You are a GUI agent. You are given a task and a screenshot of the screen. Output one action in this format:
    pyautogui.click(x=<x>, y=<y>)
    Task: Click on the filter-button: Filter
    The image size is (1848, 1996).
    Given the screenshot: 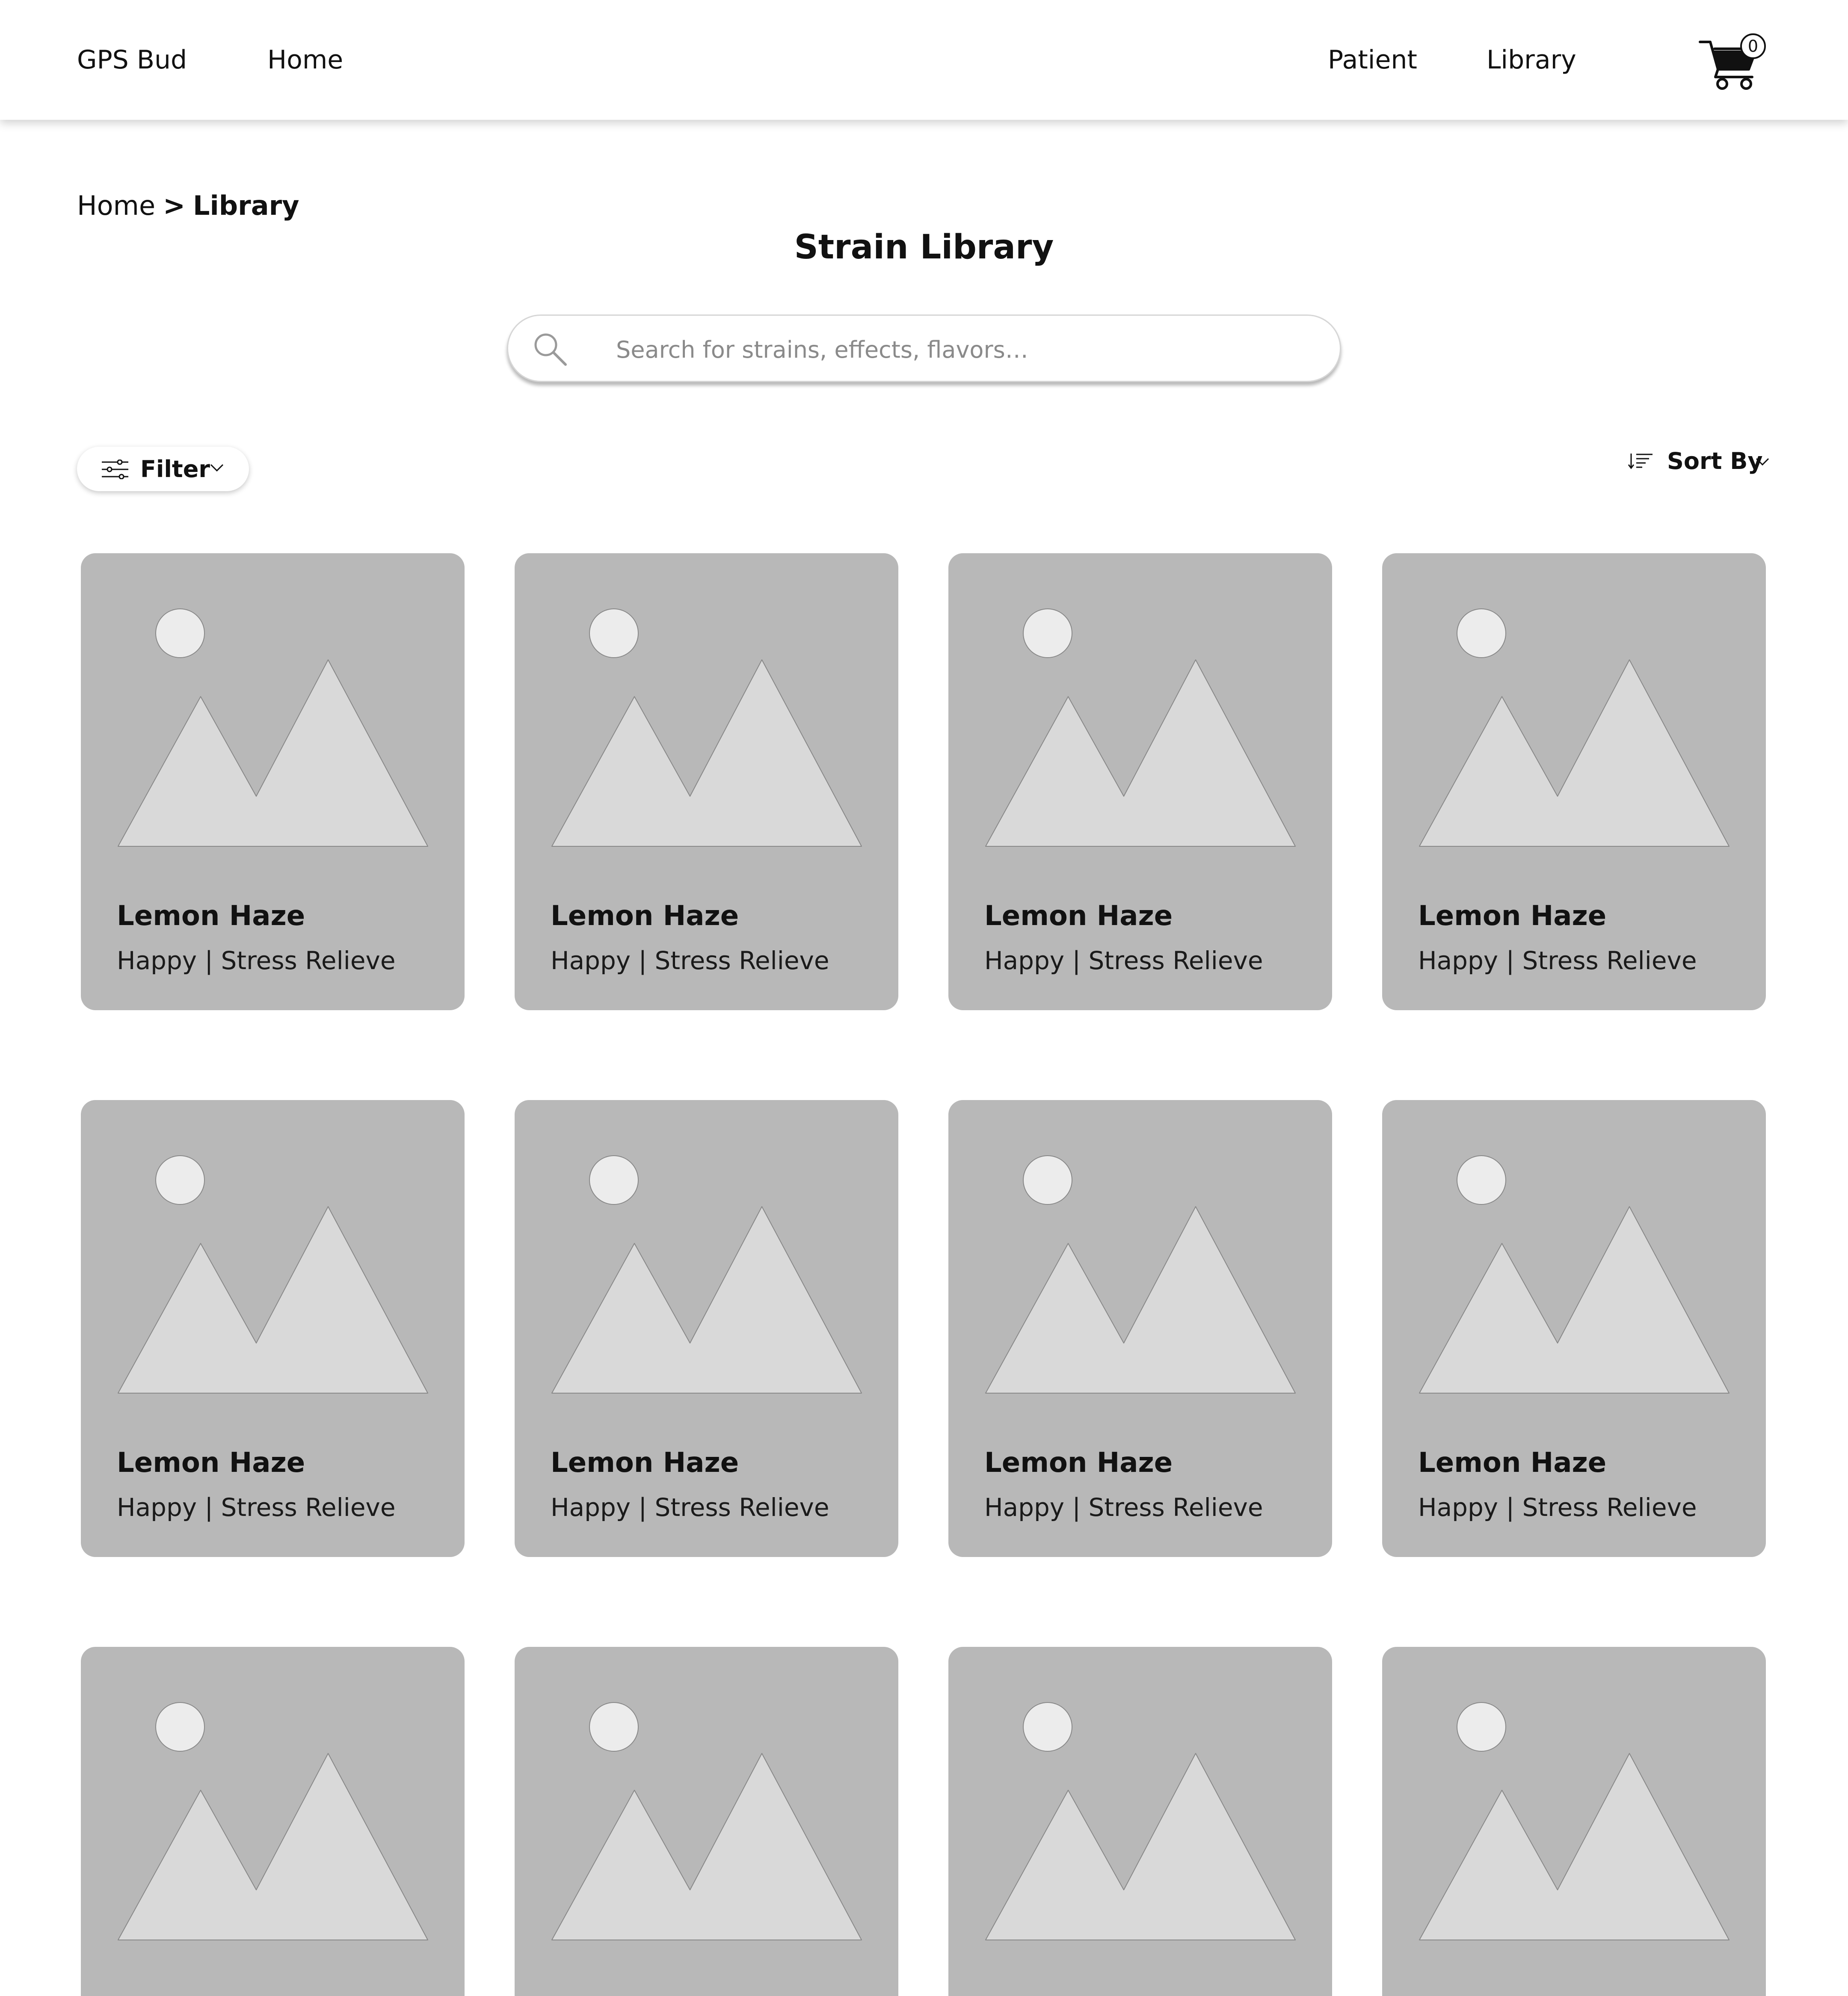 What is the action you would take?
    pyautogui.click(x=163, y=469)
    